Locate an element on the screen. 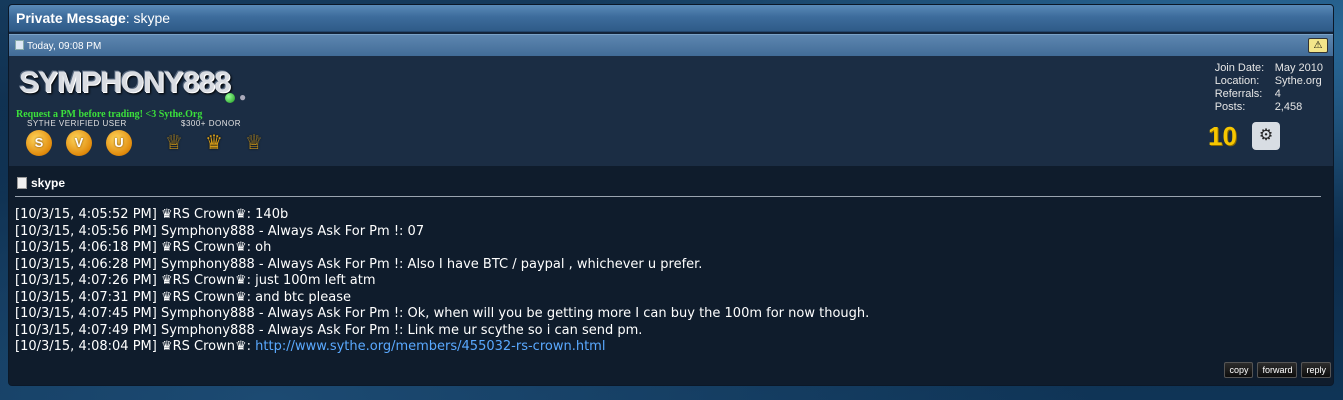 The height and width of the screenshot is (400, 1343). document-icon is located at coordinates (22, 183).